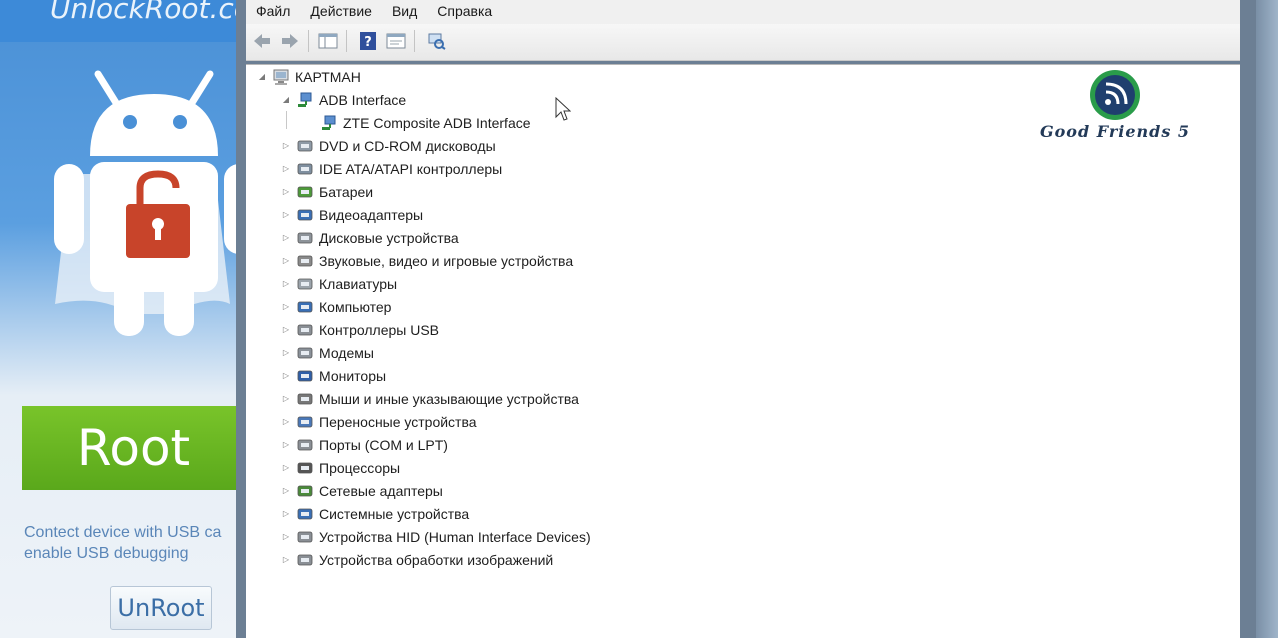 The height and width of the screenshot is (638, 1278). Describe the element at coordinates (353, 375) in the screenshot. I see `tree-category-label: Мониторы` at that location.